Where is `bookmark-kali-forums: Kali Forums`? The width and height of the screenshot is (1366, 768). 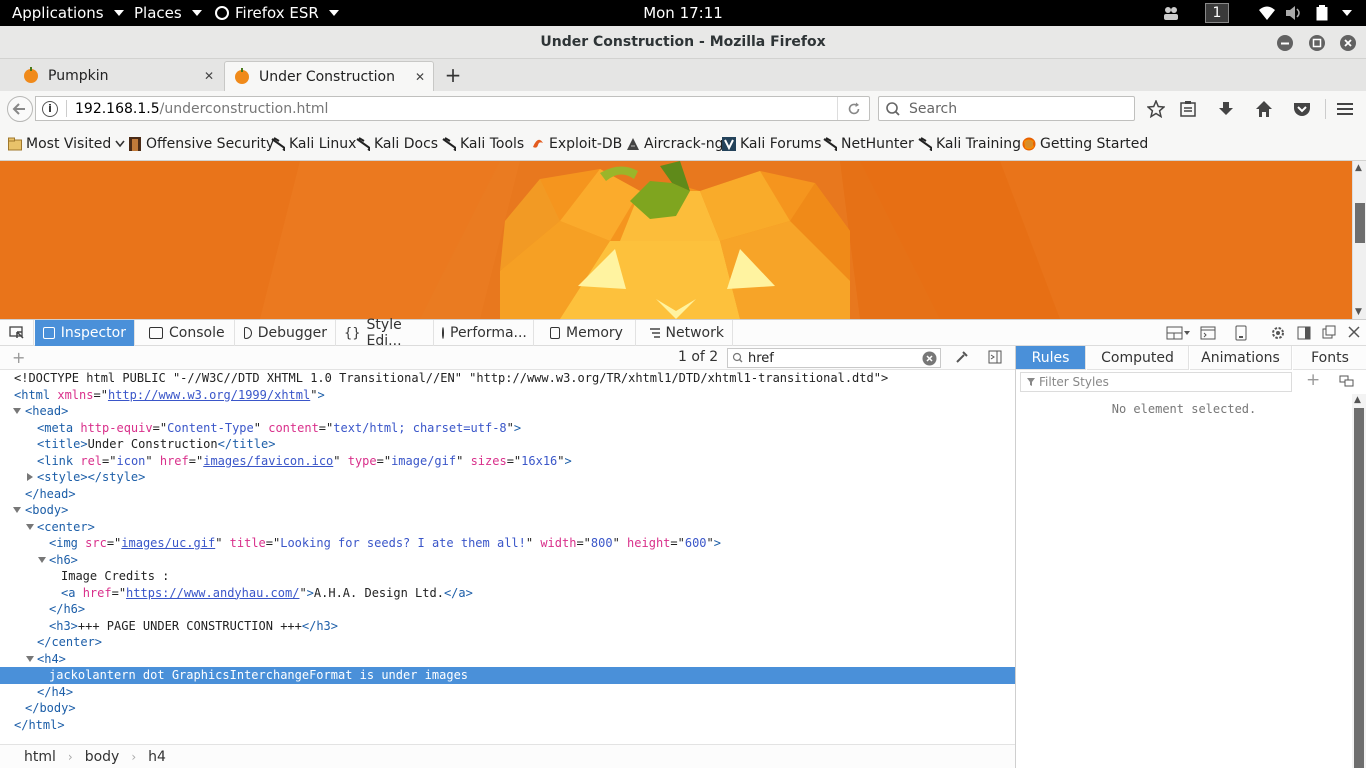
bookmark-kali-forums: Kali Forums is located at coordinates (771, 144).